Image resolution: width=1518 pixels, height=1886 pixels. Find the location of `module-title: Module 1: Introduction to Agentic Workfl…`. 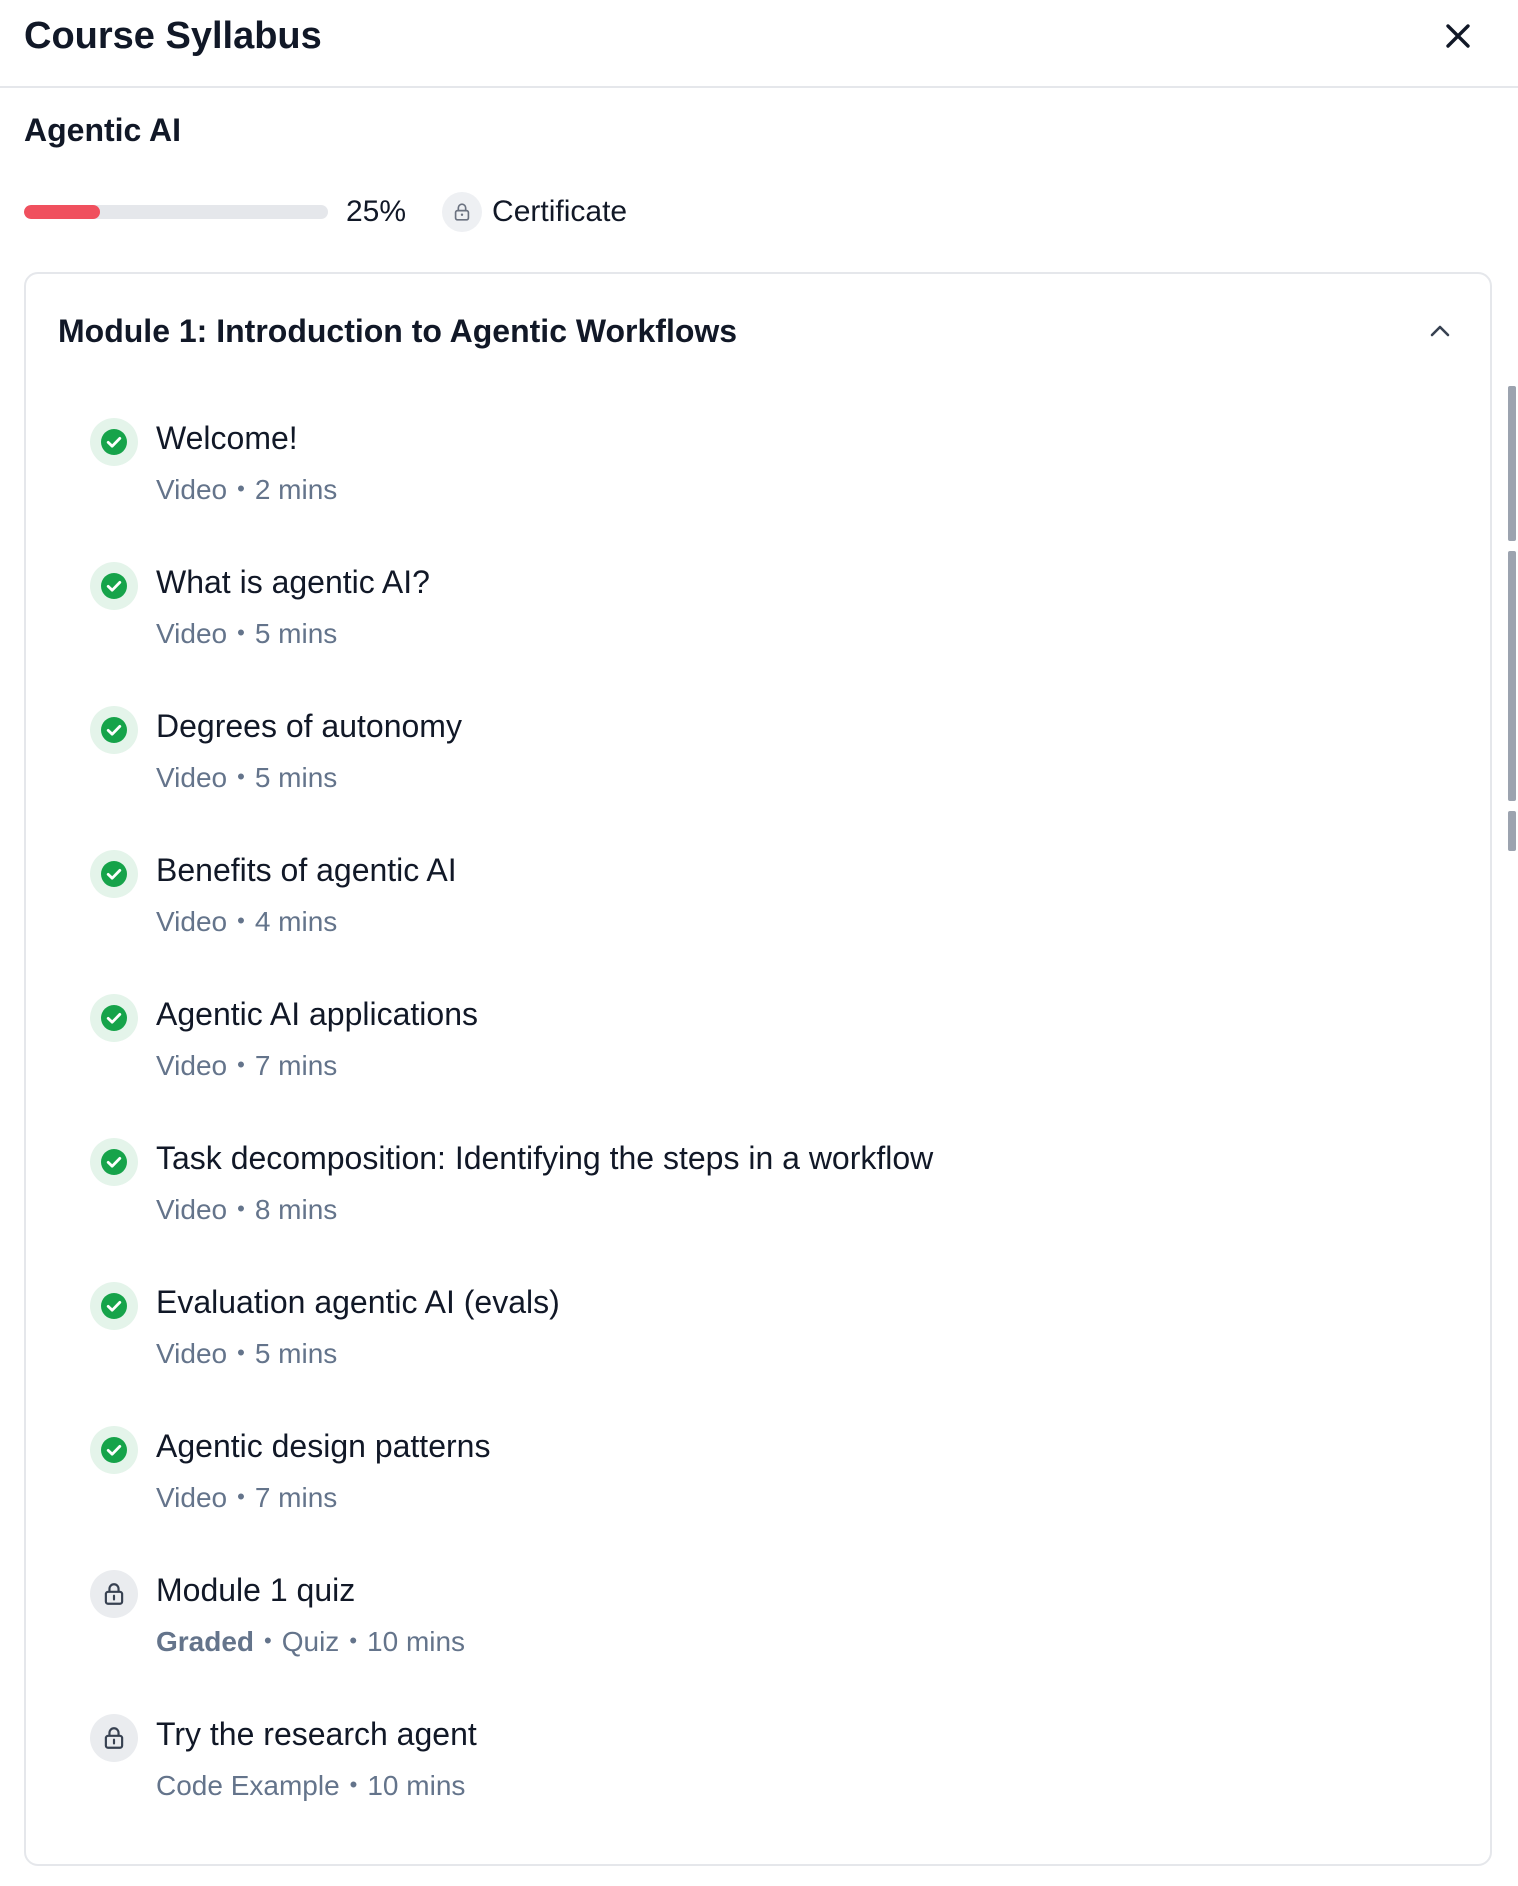

module-title: Module 1: Introduction to Agentic Workfl… is located at coordinates (398, 330).